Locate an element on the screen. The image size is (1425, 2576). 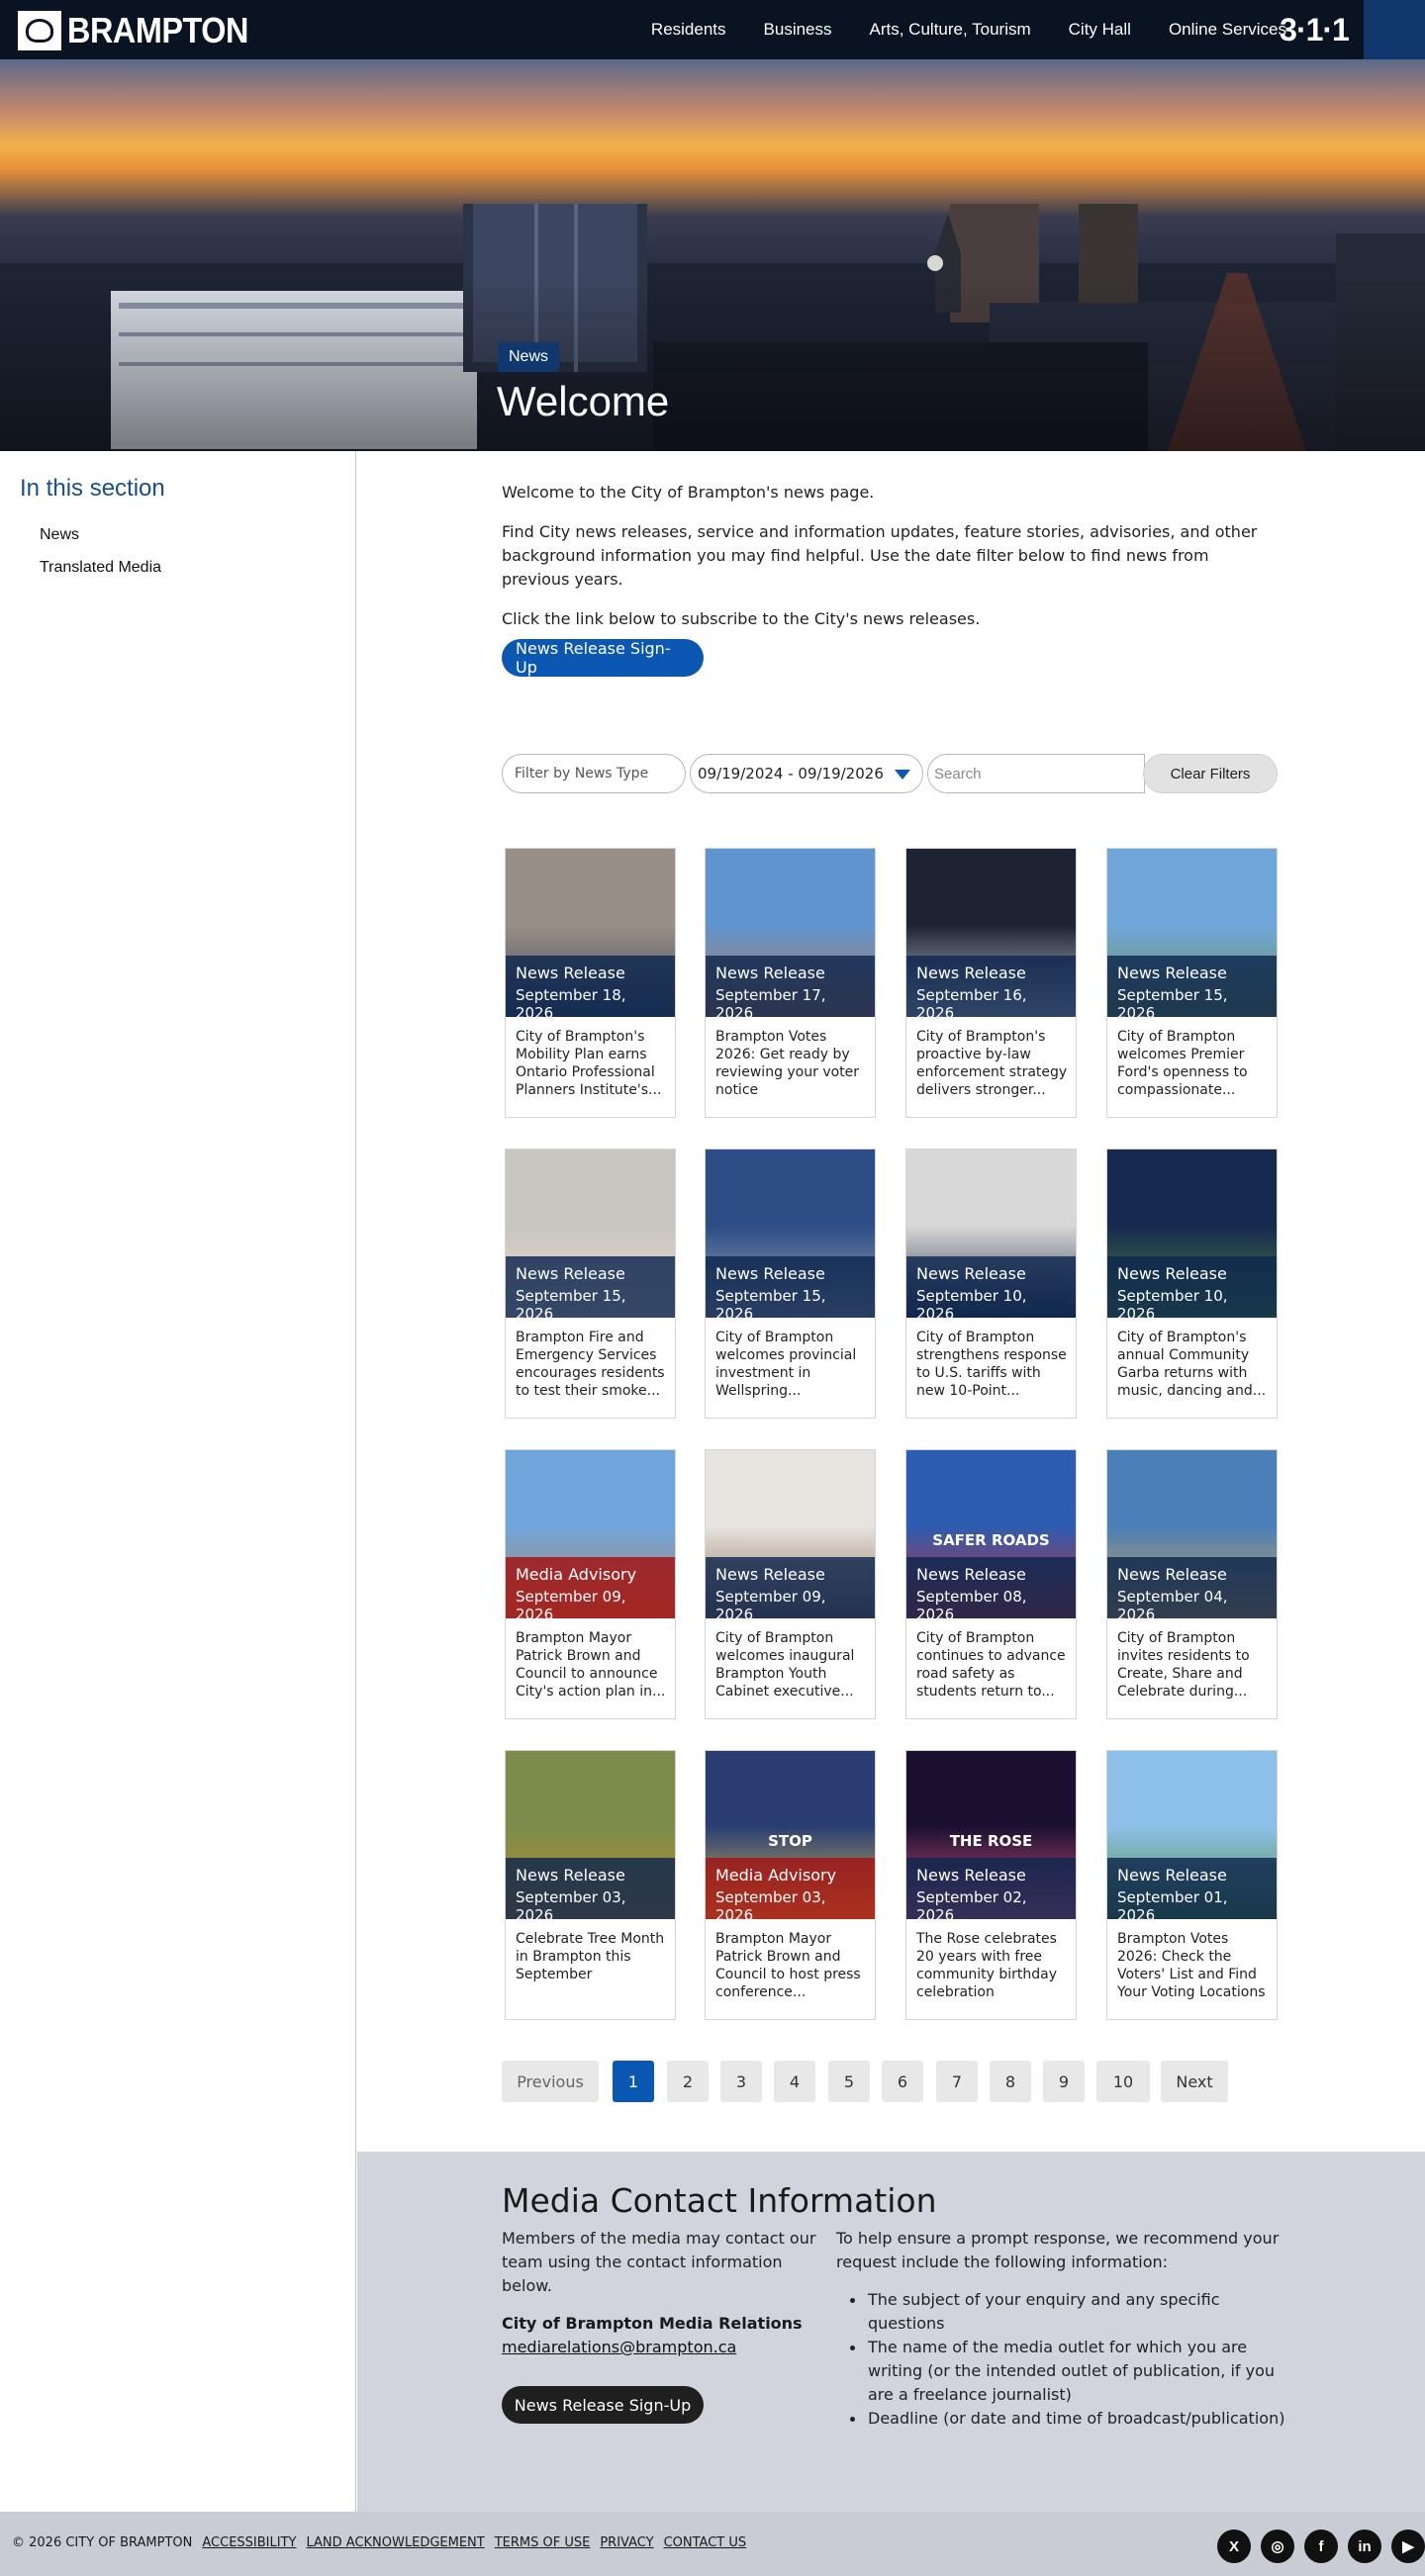
page-button-3: 3 is located at coordinates (741, 2081).